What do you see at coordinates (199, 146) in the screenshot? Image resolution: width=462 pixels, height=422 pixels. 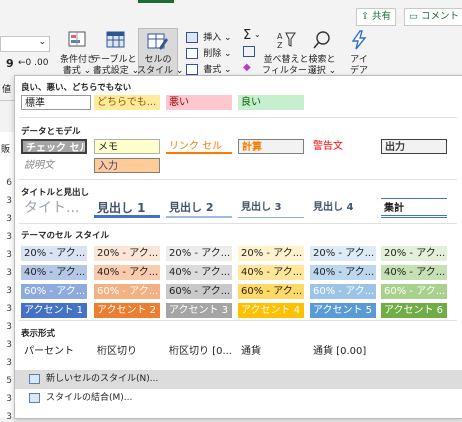 I see `style-data-model-2: リンク セル` at bounding box center [199, 146].